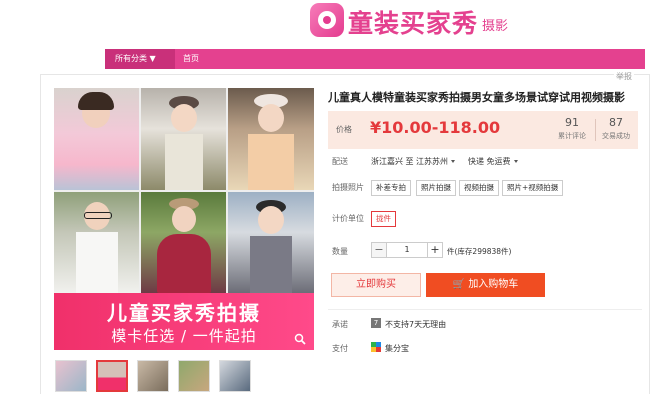 The height and width of the screenshot is (398, 658). I want to click on buy-now-button: 立即购买, so click(376, 285).